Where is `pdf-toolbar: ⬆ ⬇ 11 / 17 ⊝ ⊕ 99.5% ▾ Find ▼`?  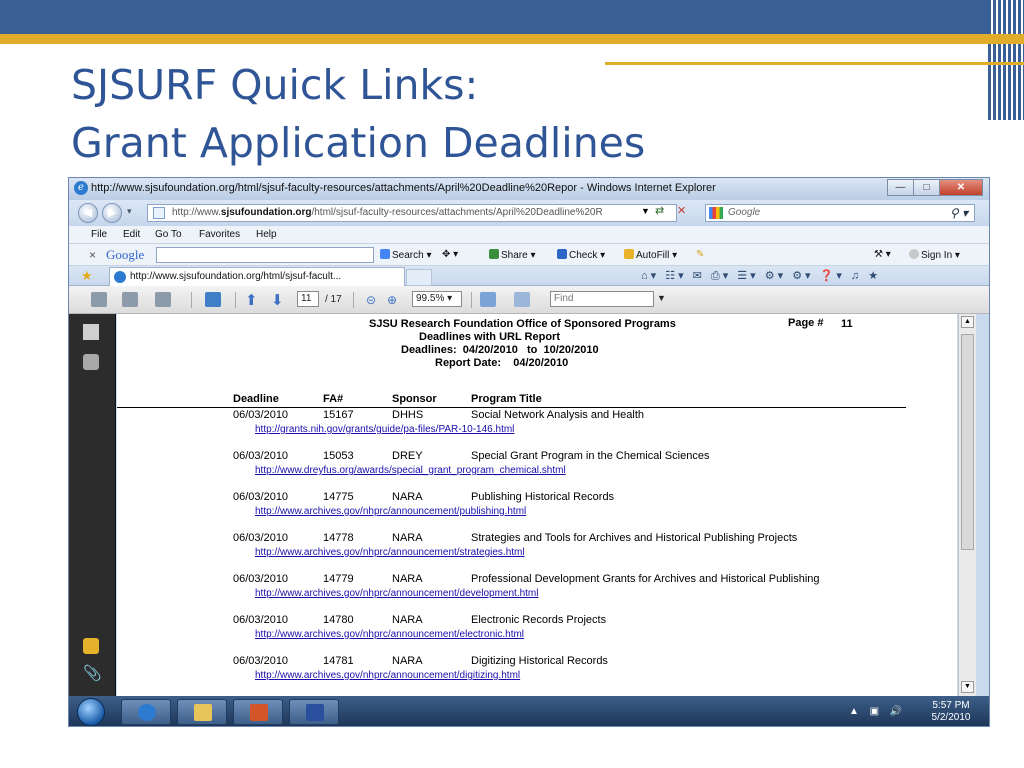 pdf-toolbar: ⬆ ⬇ 11 / 17 ⊝ ⊕ 99.5% ▾ Find ▼ is located at coordinates (529, 300).